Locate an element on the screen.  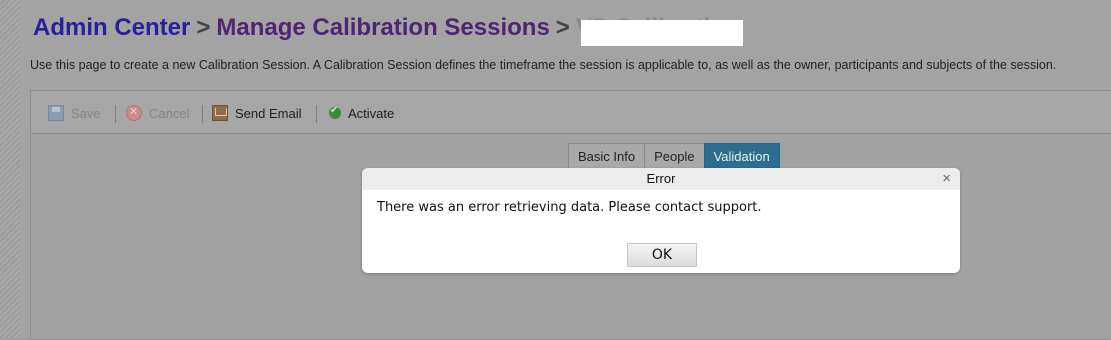
left-gutter is located at coordinates (10, 169).